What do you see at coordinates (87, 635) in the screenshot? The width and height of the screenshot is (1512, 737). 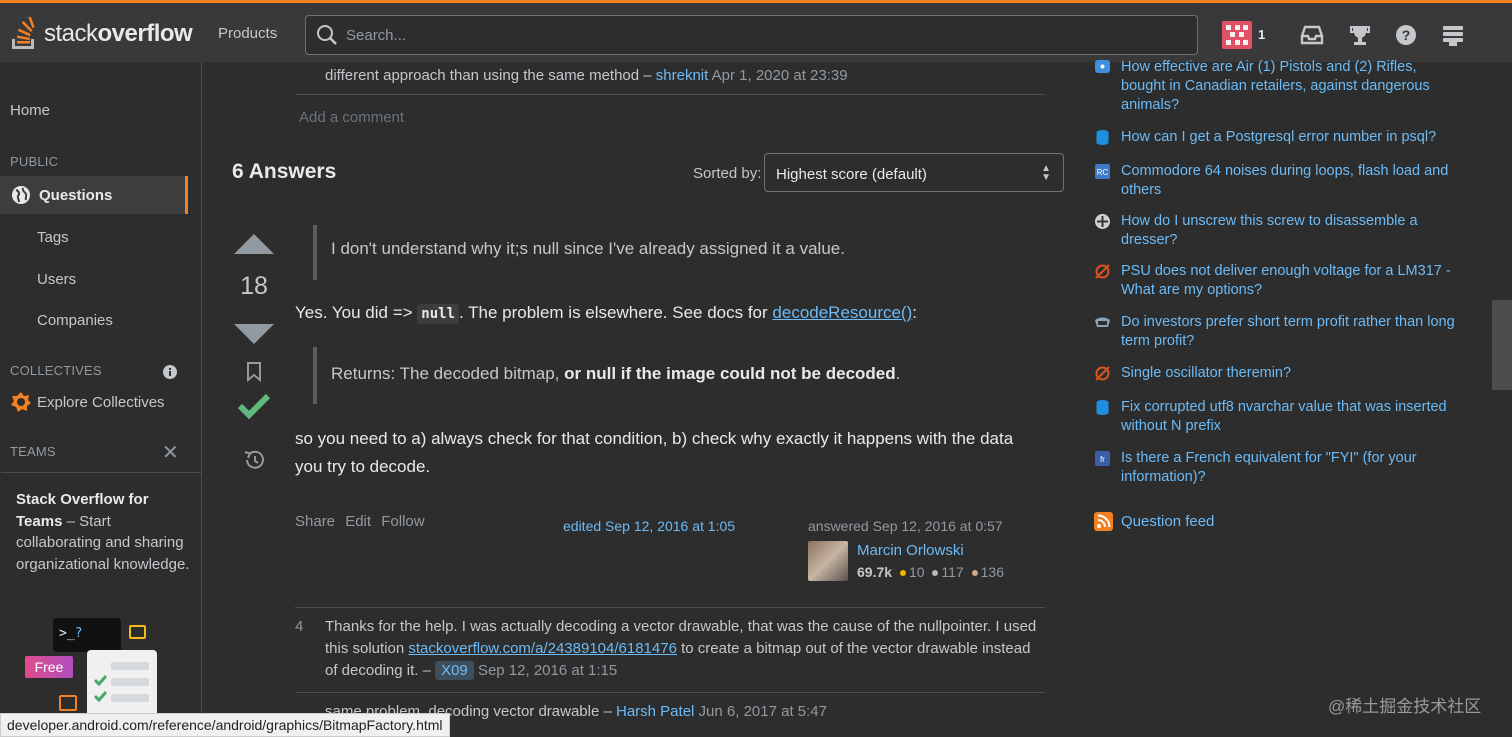 I see `terminal-illustration: >_?` at bounding box center [87, 635].